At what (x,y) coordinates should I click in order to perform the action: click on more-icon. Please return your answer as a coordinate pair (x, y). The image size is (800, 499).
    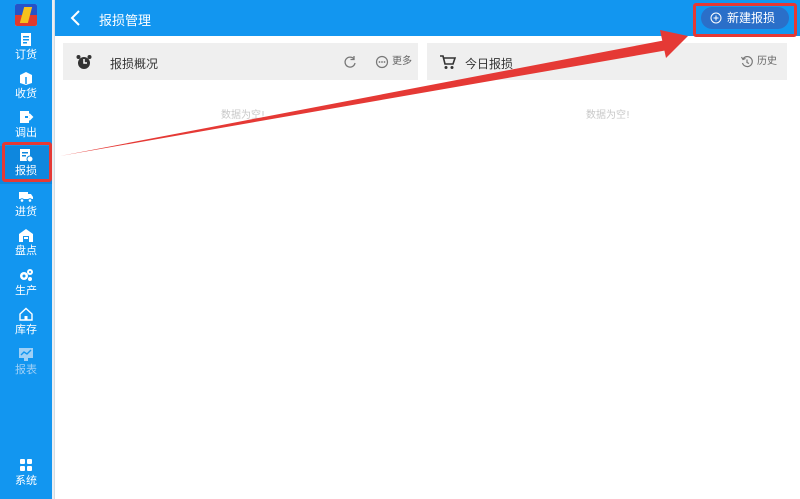
    Looking at the image, I should click on (382, 62).